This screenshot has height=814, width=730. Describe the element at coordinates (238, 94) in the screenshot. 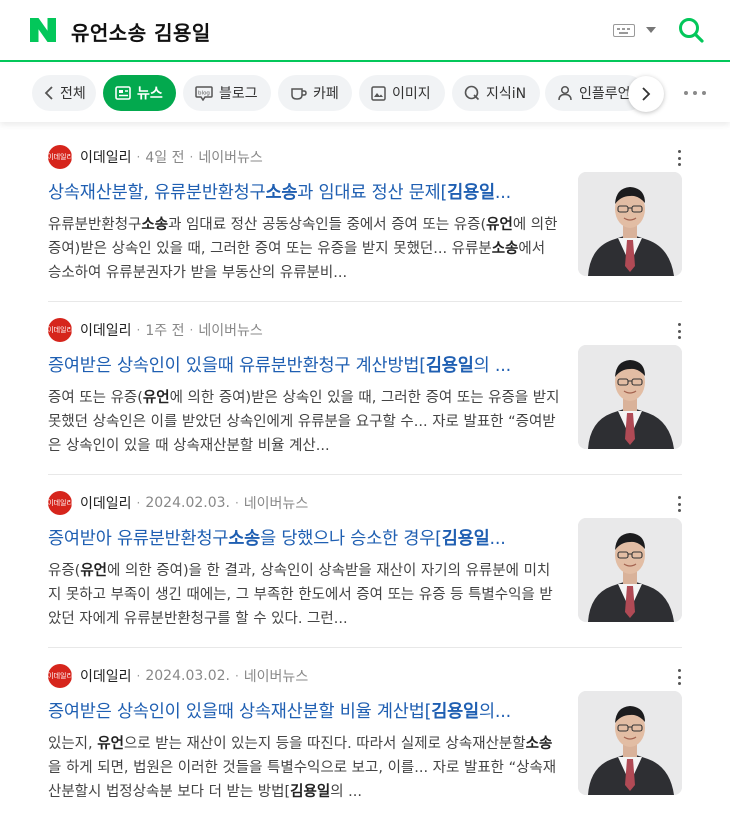

I see `tab-label: 블로그` at that location.